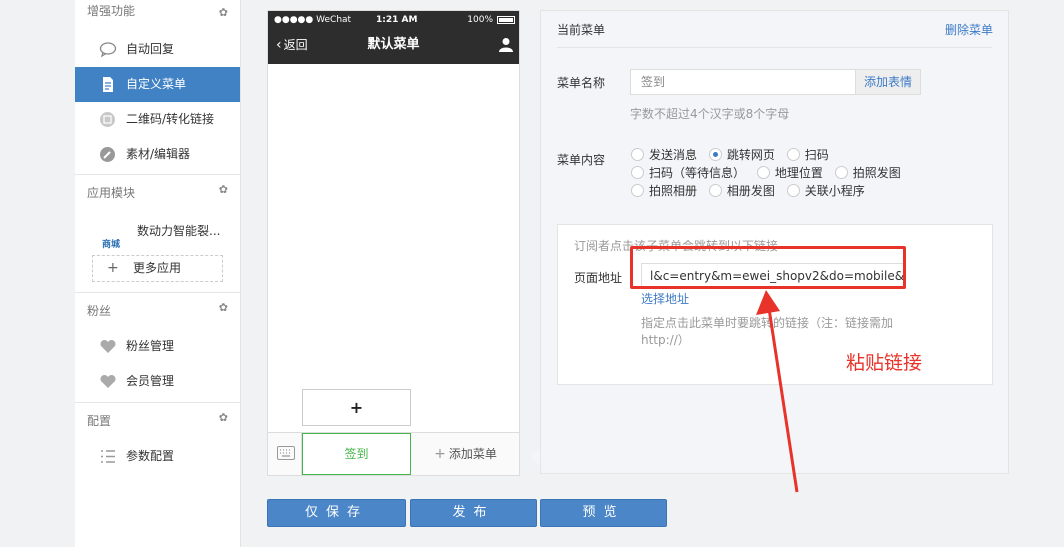 The width and height of the screenshot is (1064, 547). I want to click on clock-text: 1:21 AM, so click(397, 20).